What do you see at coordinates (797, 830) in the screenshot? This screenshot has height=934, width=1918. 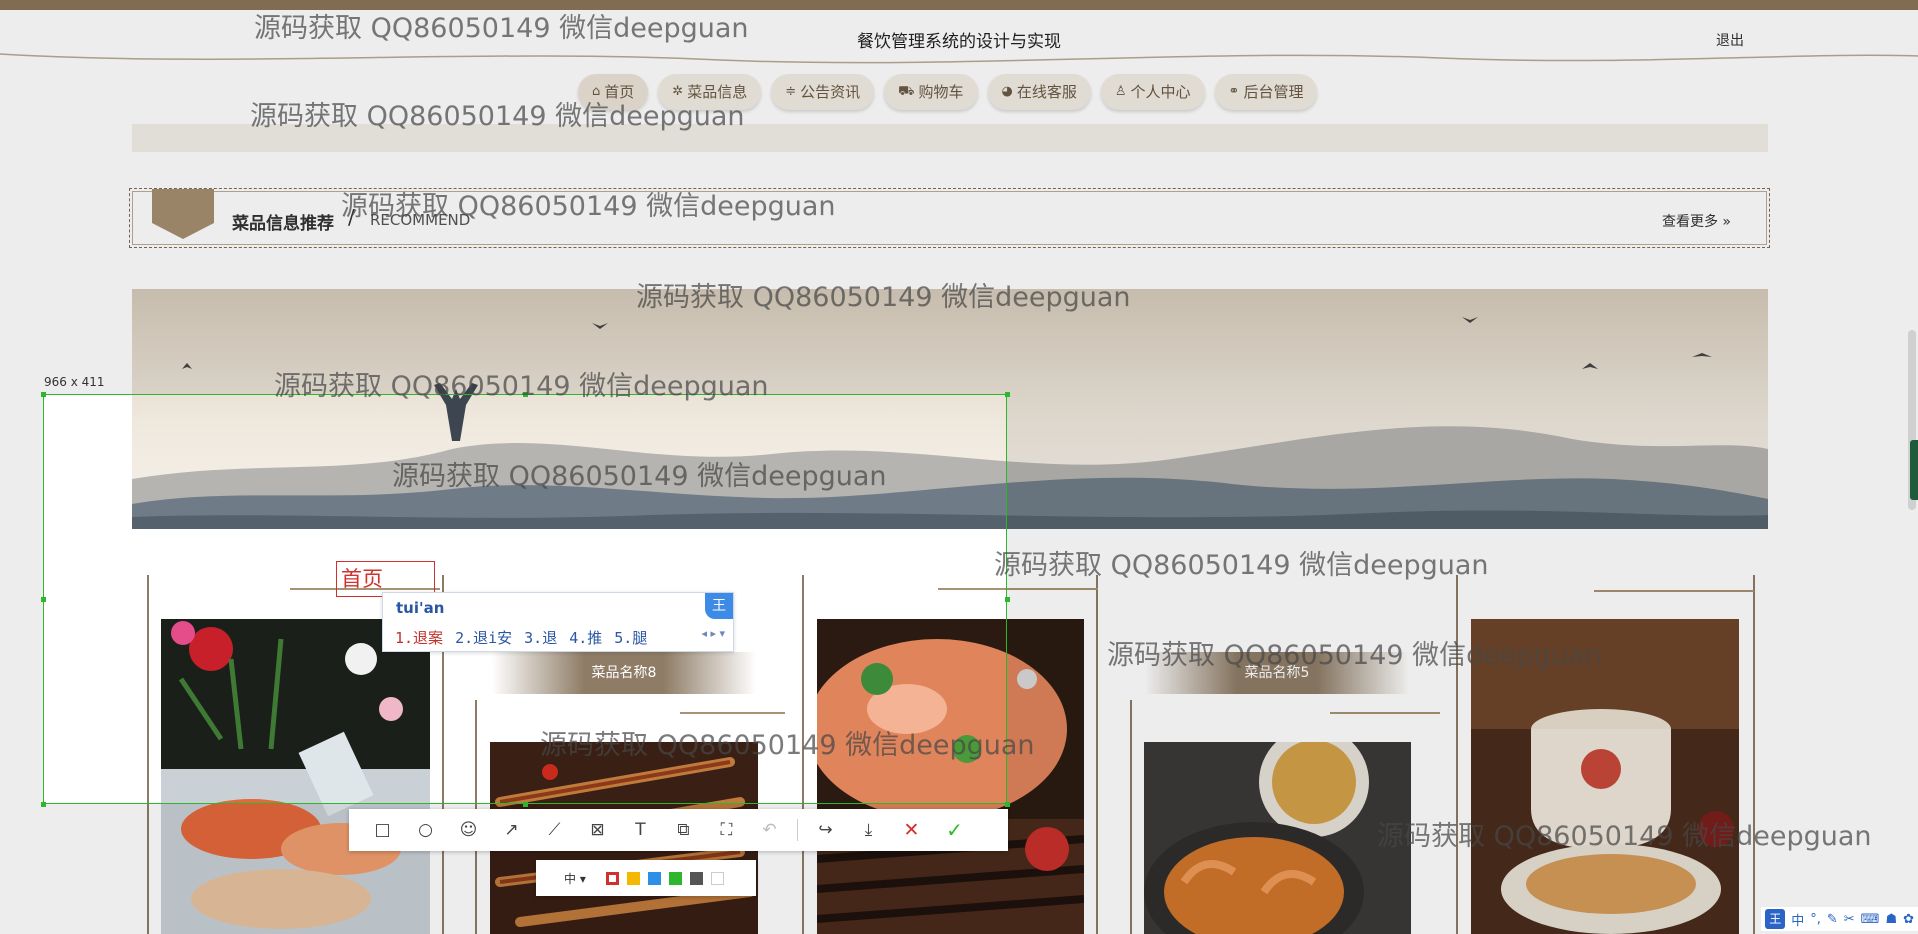 I see `toolbar-separator` at bounding box center [797, 830].